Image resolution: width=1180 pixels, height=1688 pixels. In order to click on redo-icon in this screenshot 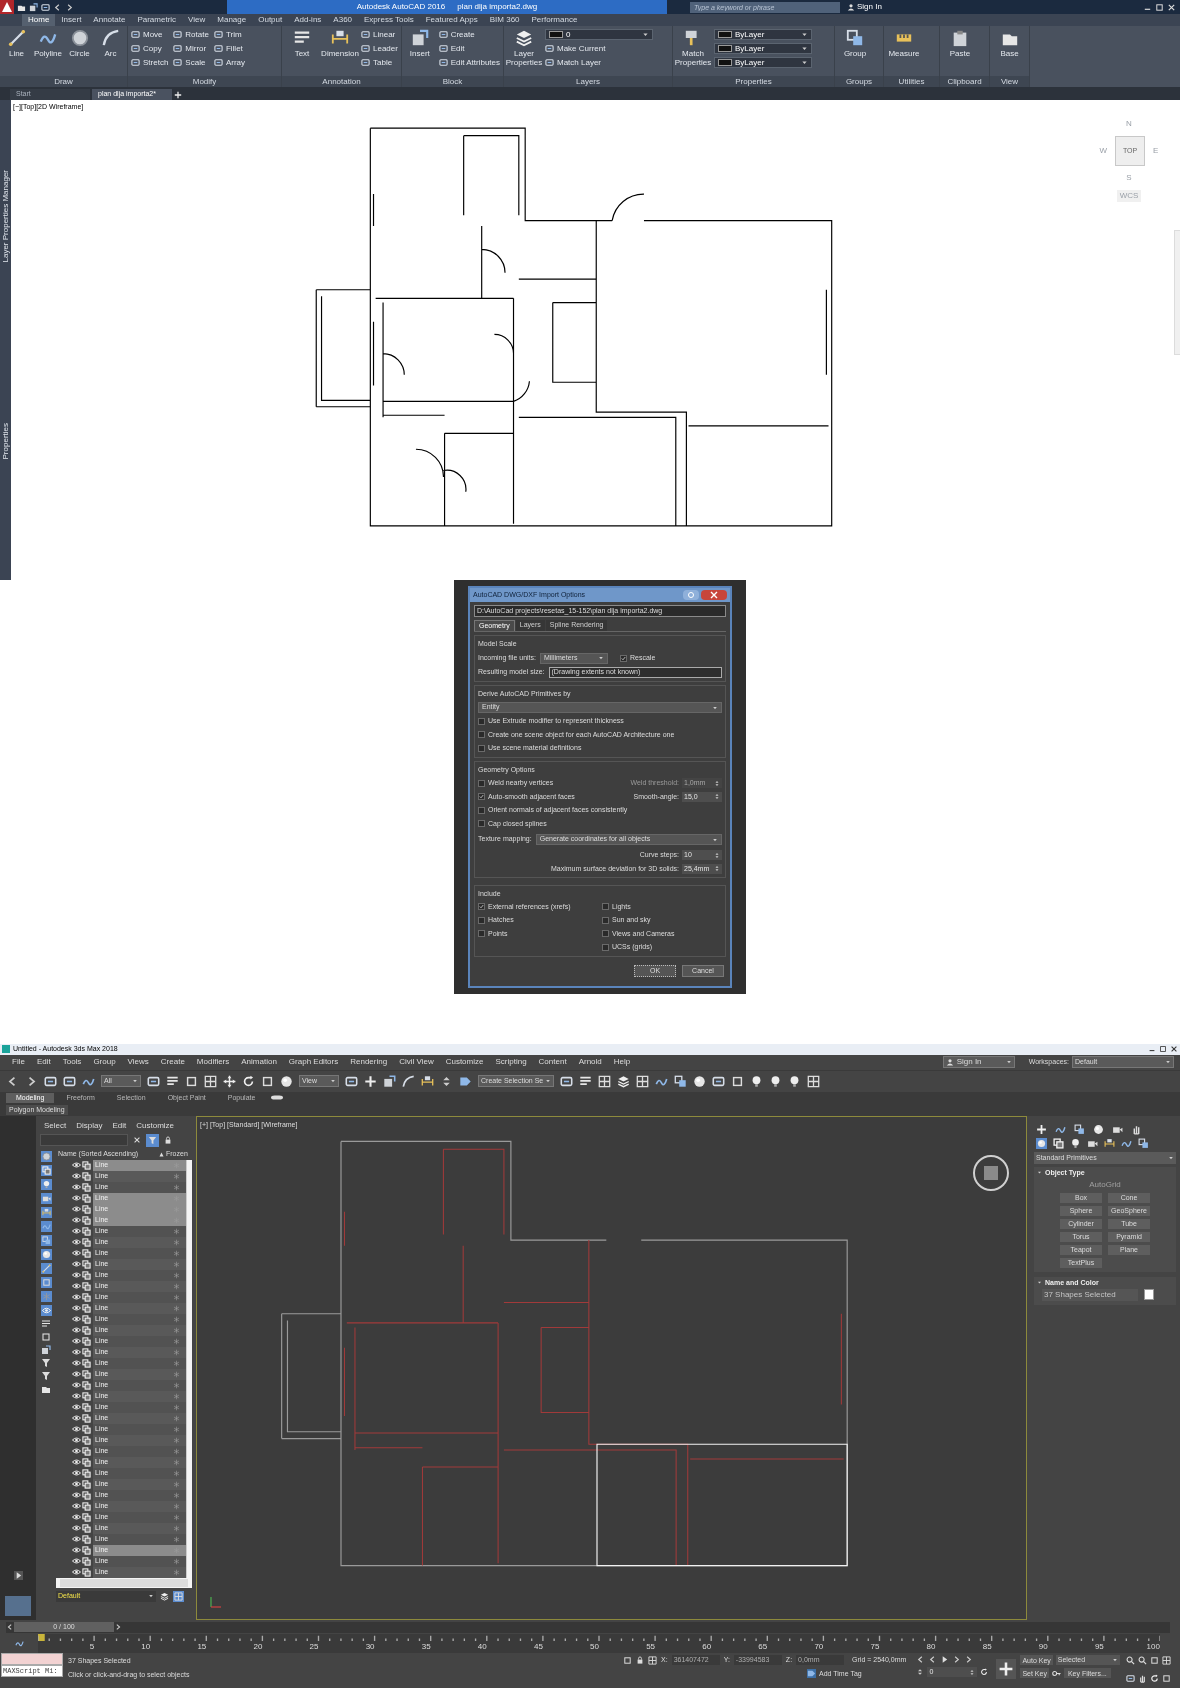, I will do `click(69, 7)`.